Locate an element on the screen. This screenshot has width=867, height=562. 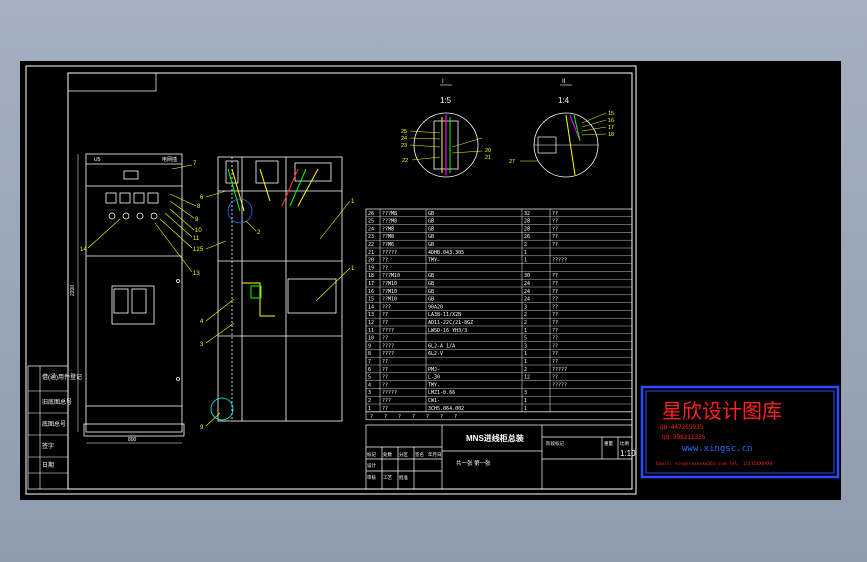
parts-table-cell: 12 is located at coordinates (371, 323).